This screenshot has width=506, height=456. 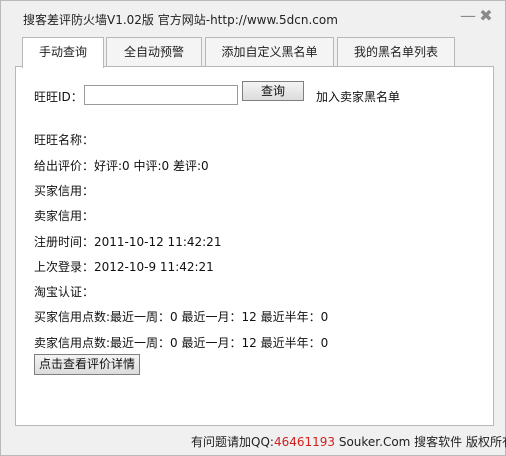 I want to click on window-title: 搜客差评防火墙V1.02版 官方网站-http://www.5dcn.com, so click(x=180, y=20).